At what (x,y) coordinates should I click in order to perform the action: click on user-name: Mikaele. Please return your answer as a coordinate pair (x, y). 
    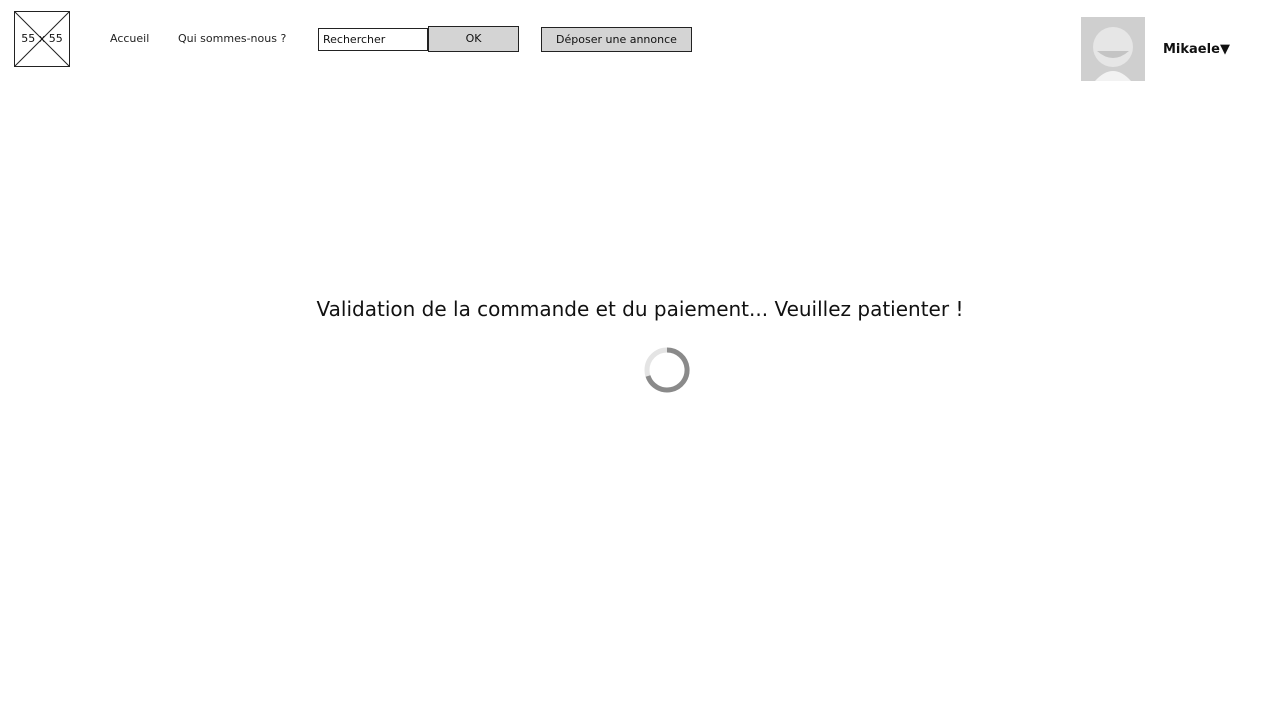
    Looking at the image, I should click on (1191, 49).